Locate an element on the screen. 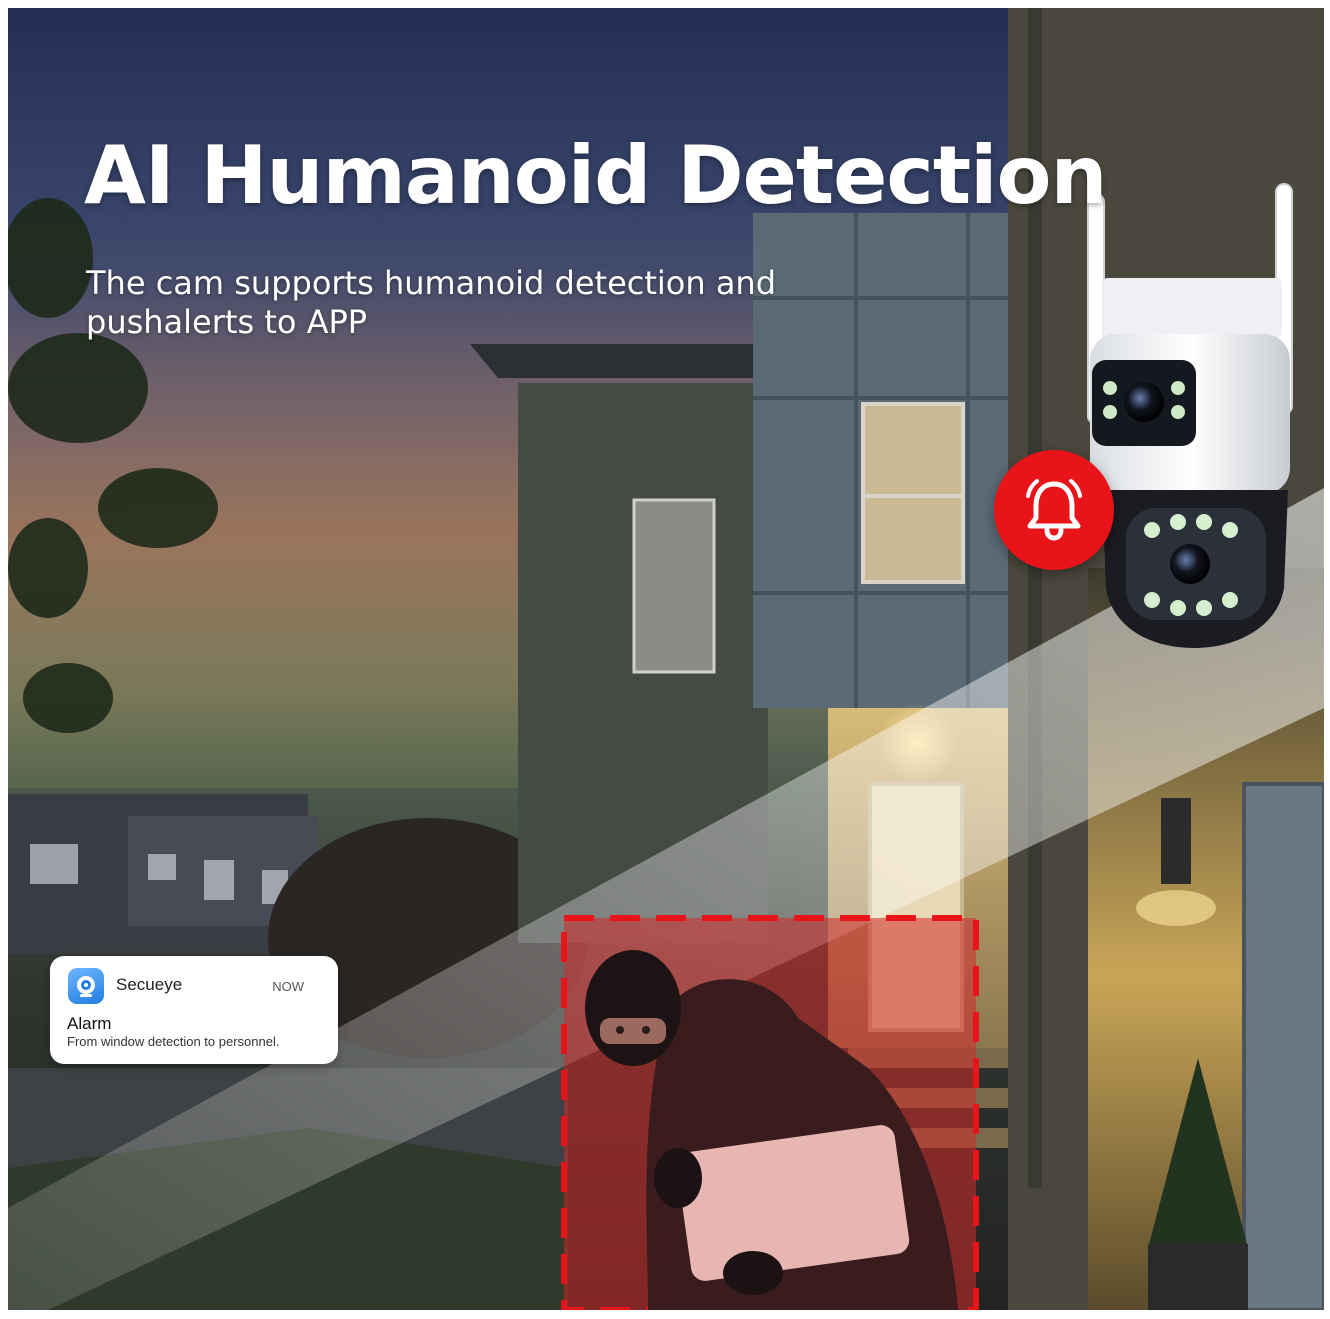 The image size is (1330, 1319). roof-eave is located at coordinates (611, 361).